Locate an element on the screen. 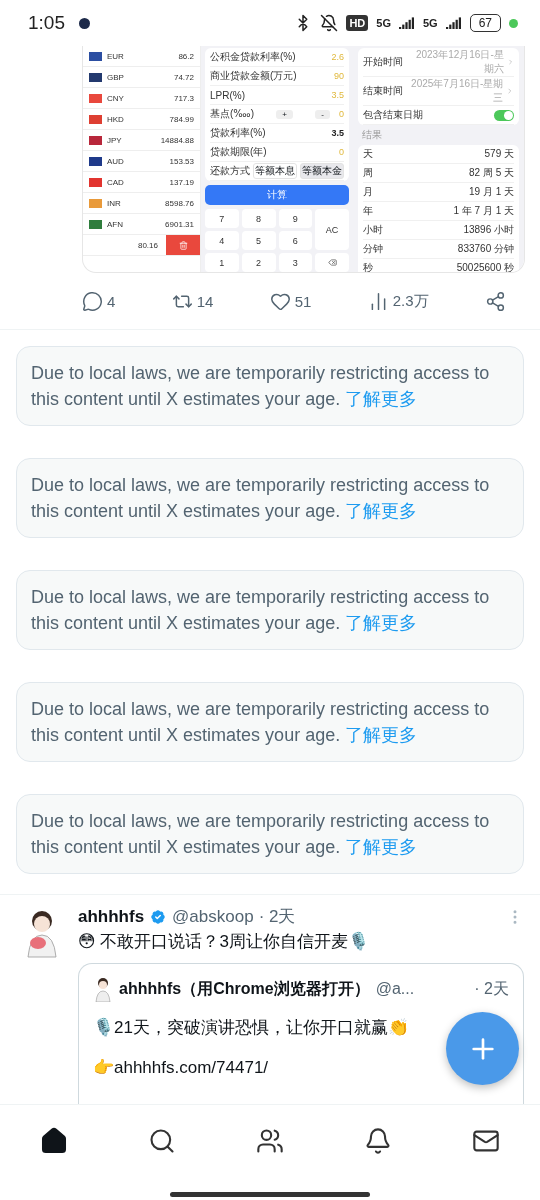 Image resolution: width=540 pixels, height=1200 pixels. section-header: 结果 is located at coordinates (372, 135).